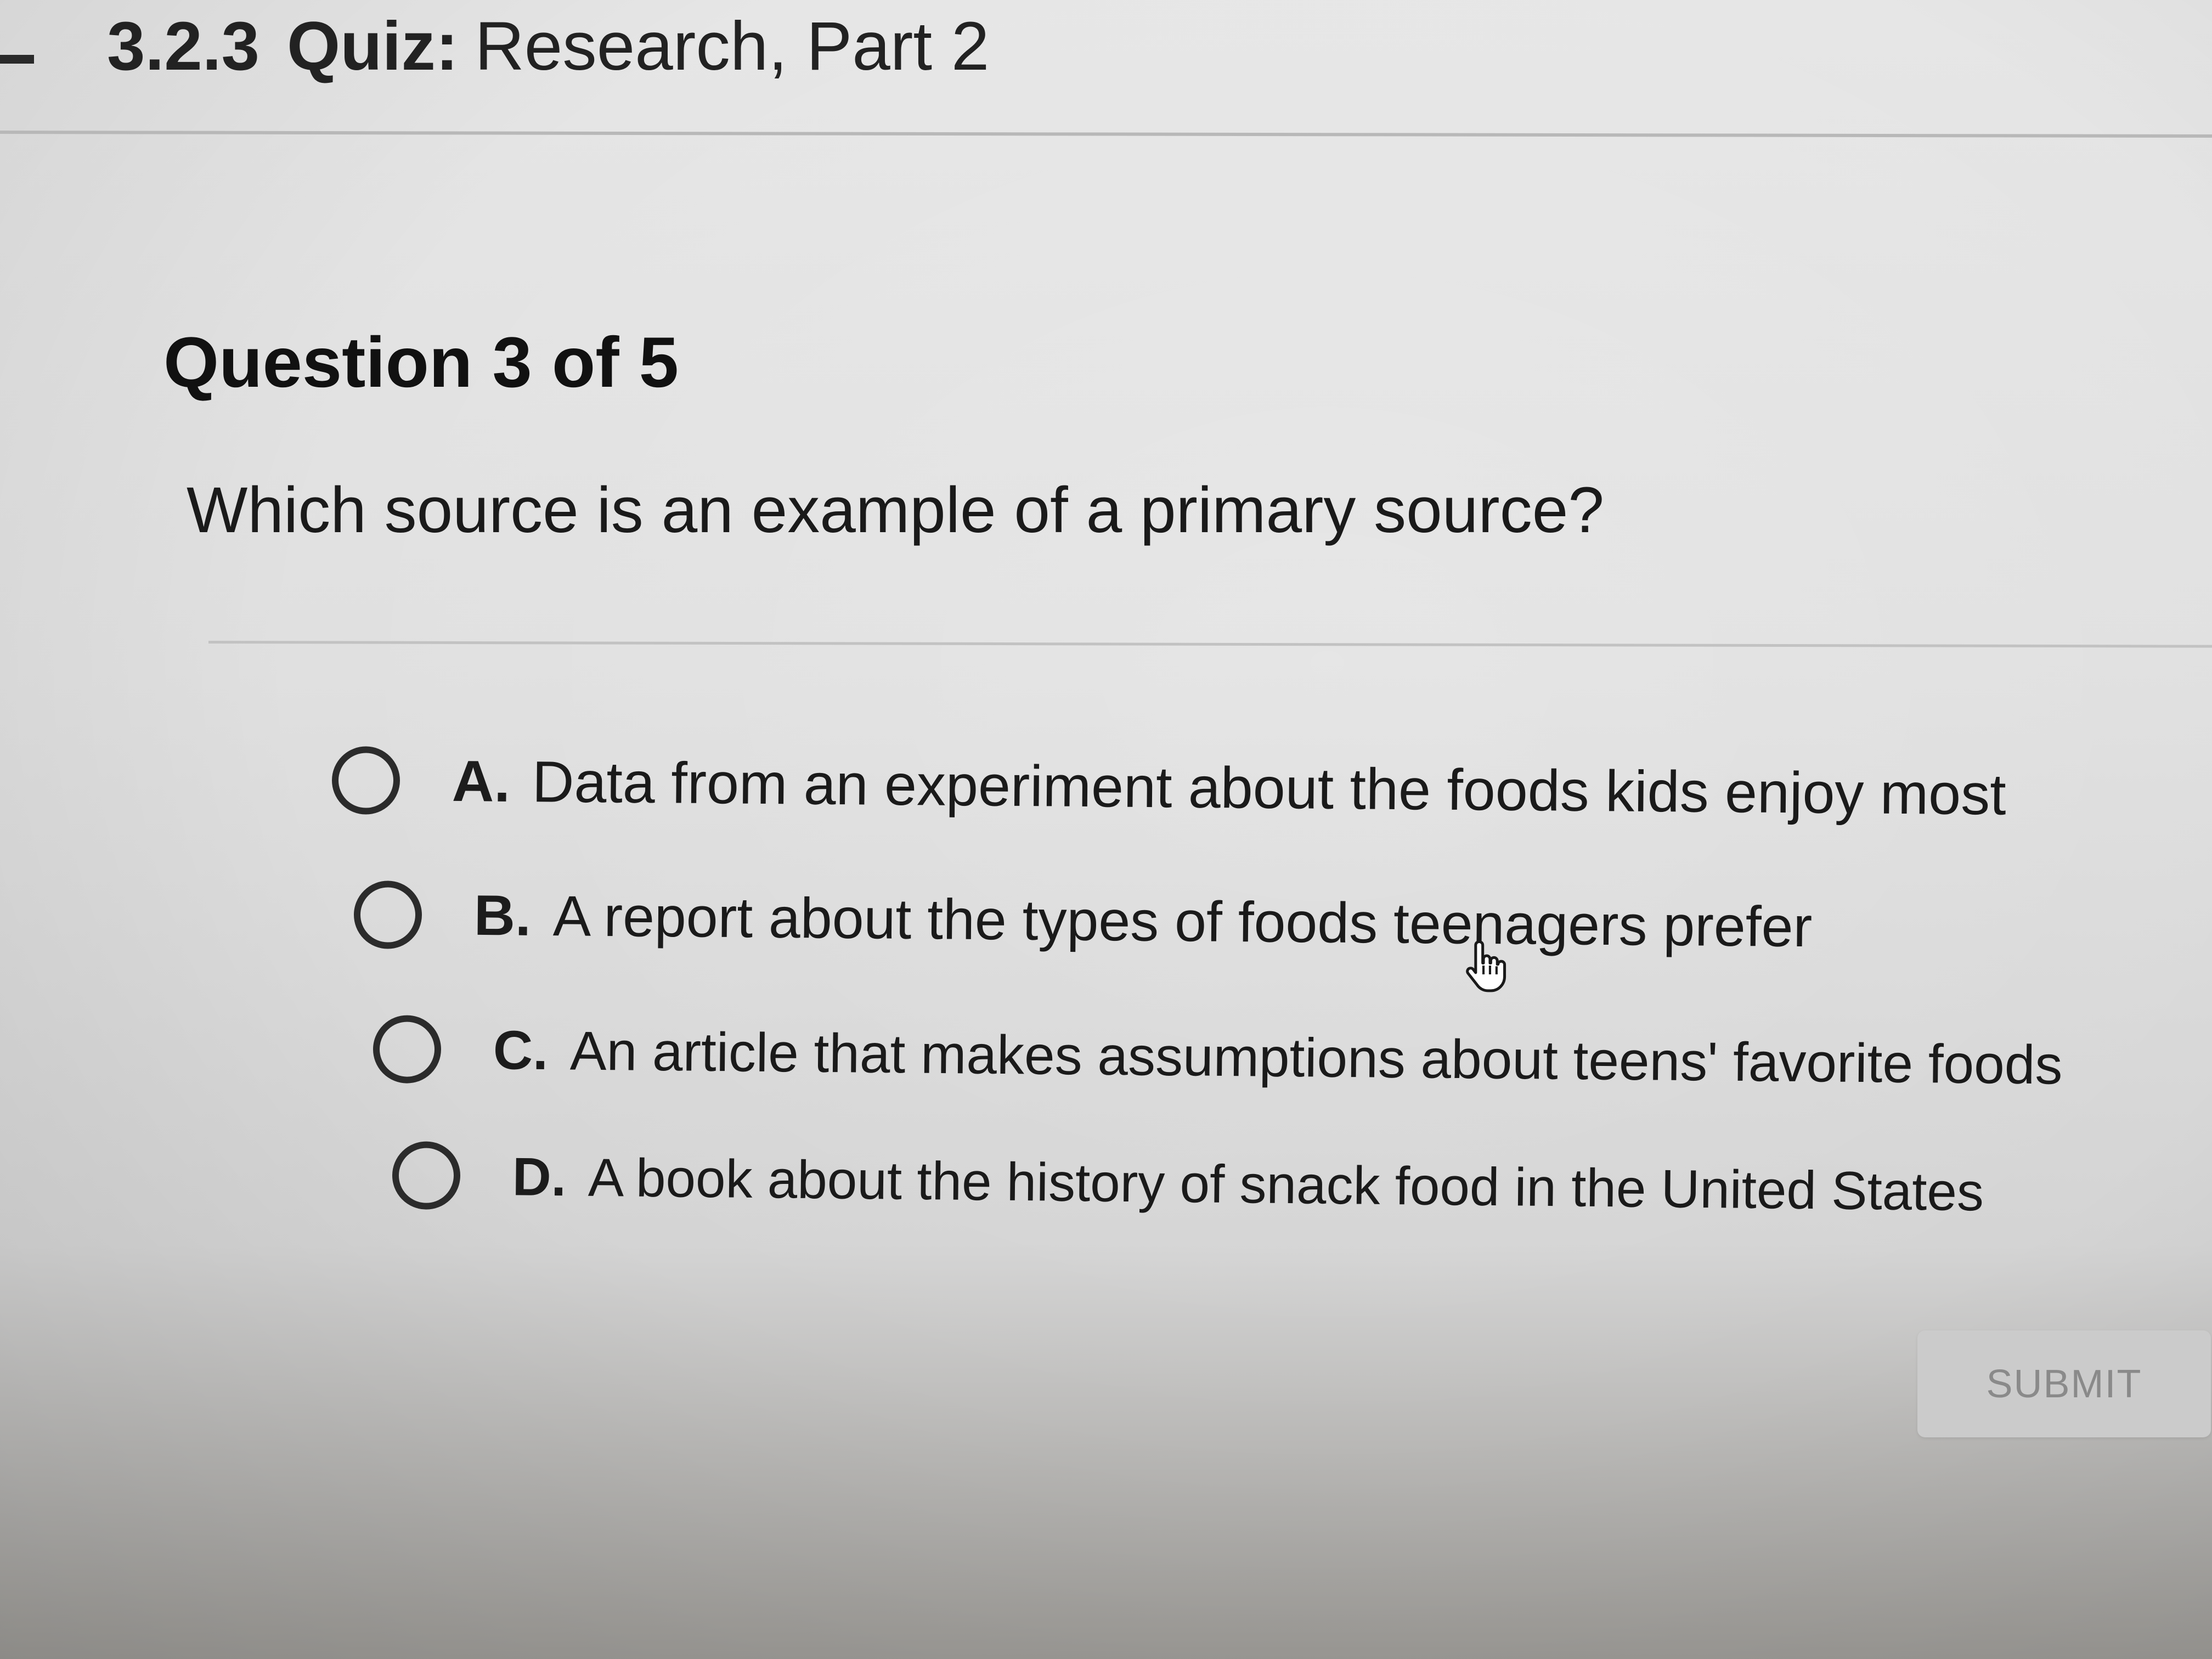 The width and height of the screenshot is (2212, 1659). What do you see at coordinates (503, 916) in the screenshot?
I see `option-letter: B.` at bounding box center [503, 916].